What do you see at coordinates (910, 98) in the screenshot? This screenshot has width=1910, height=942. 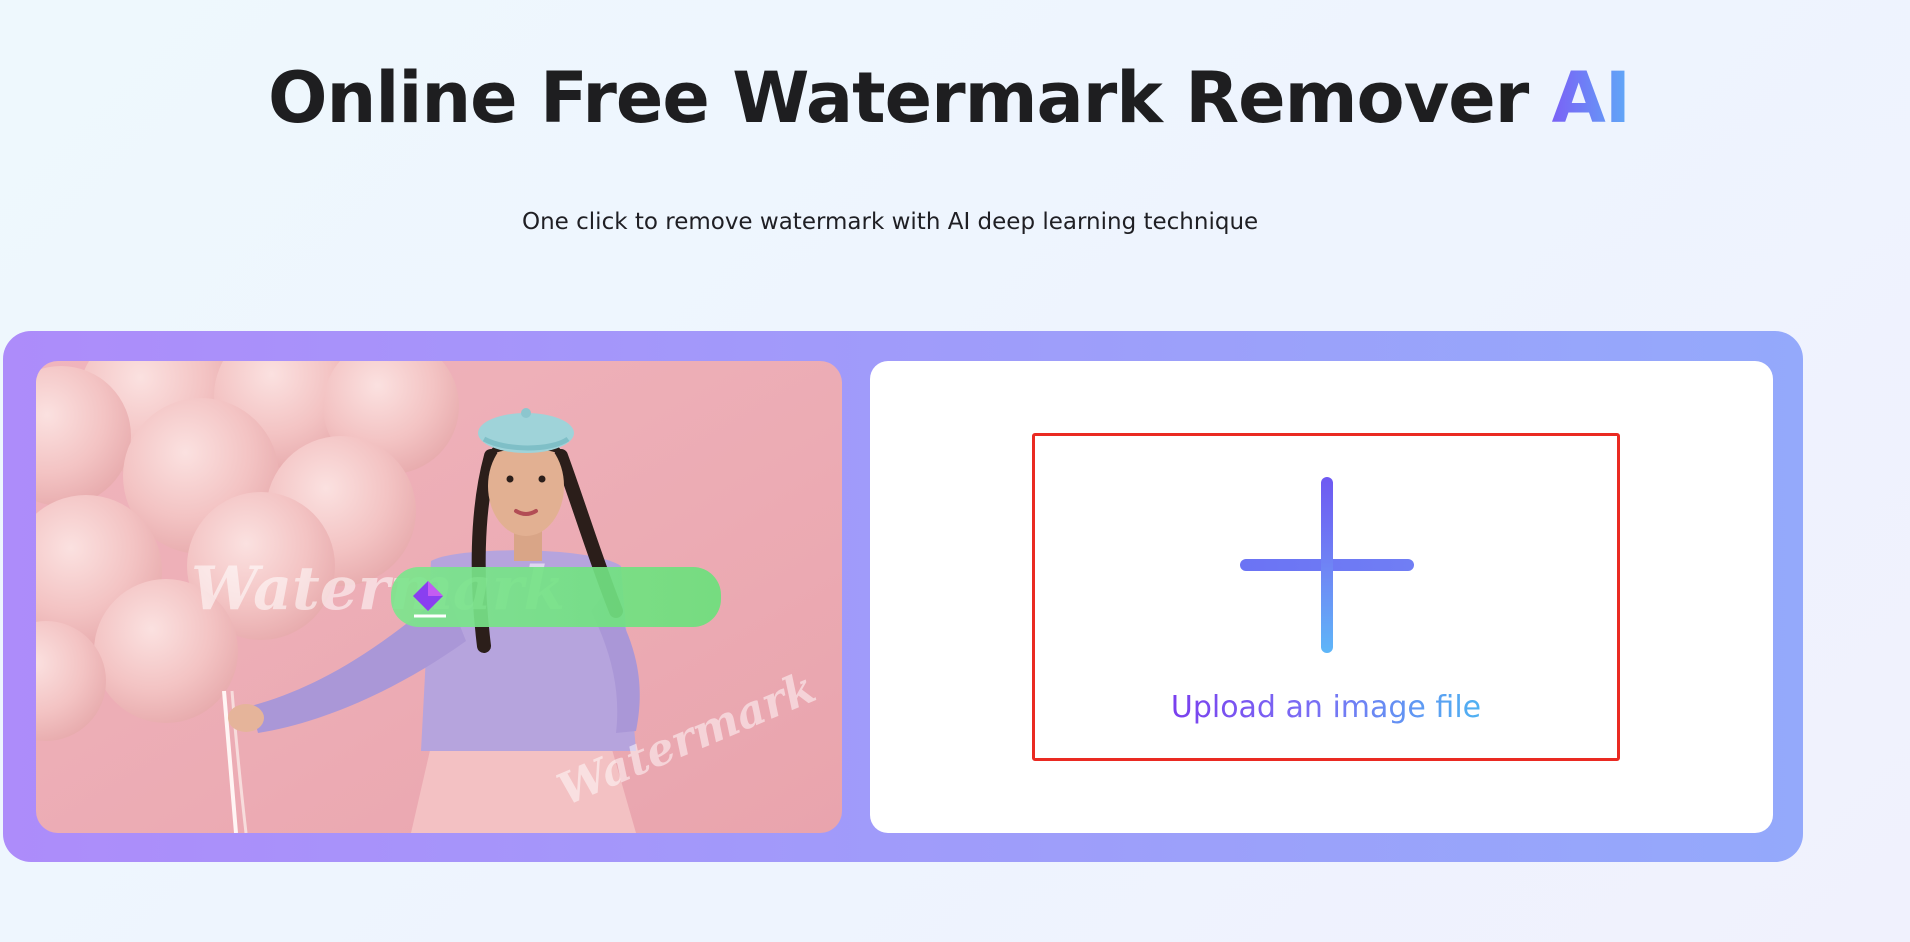 I see `page-title-main: Online Free Watermark Remover` at bounding box center [910, 98].